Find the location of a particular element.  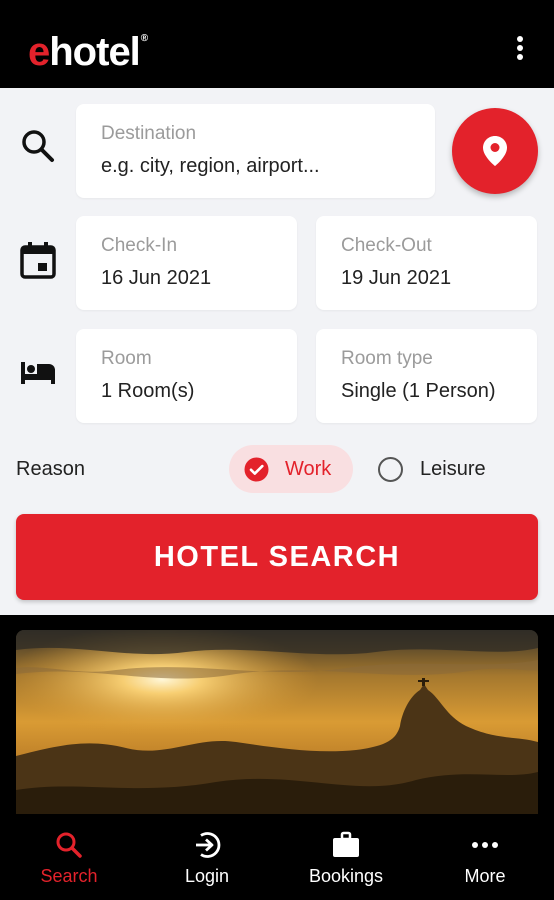

nav-login: Login is located at coordinates (207, 857).